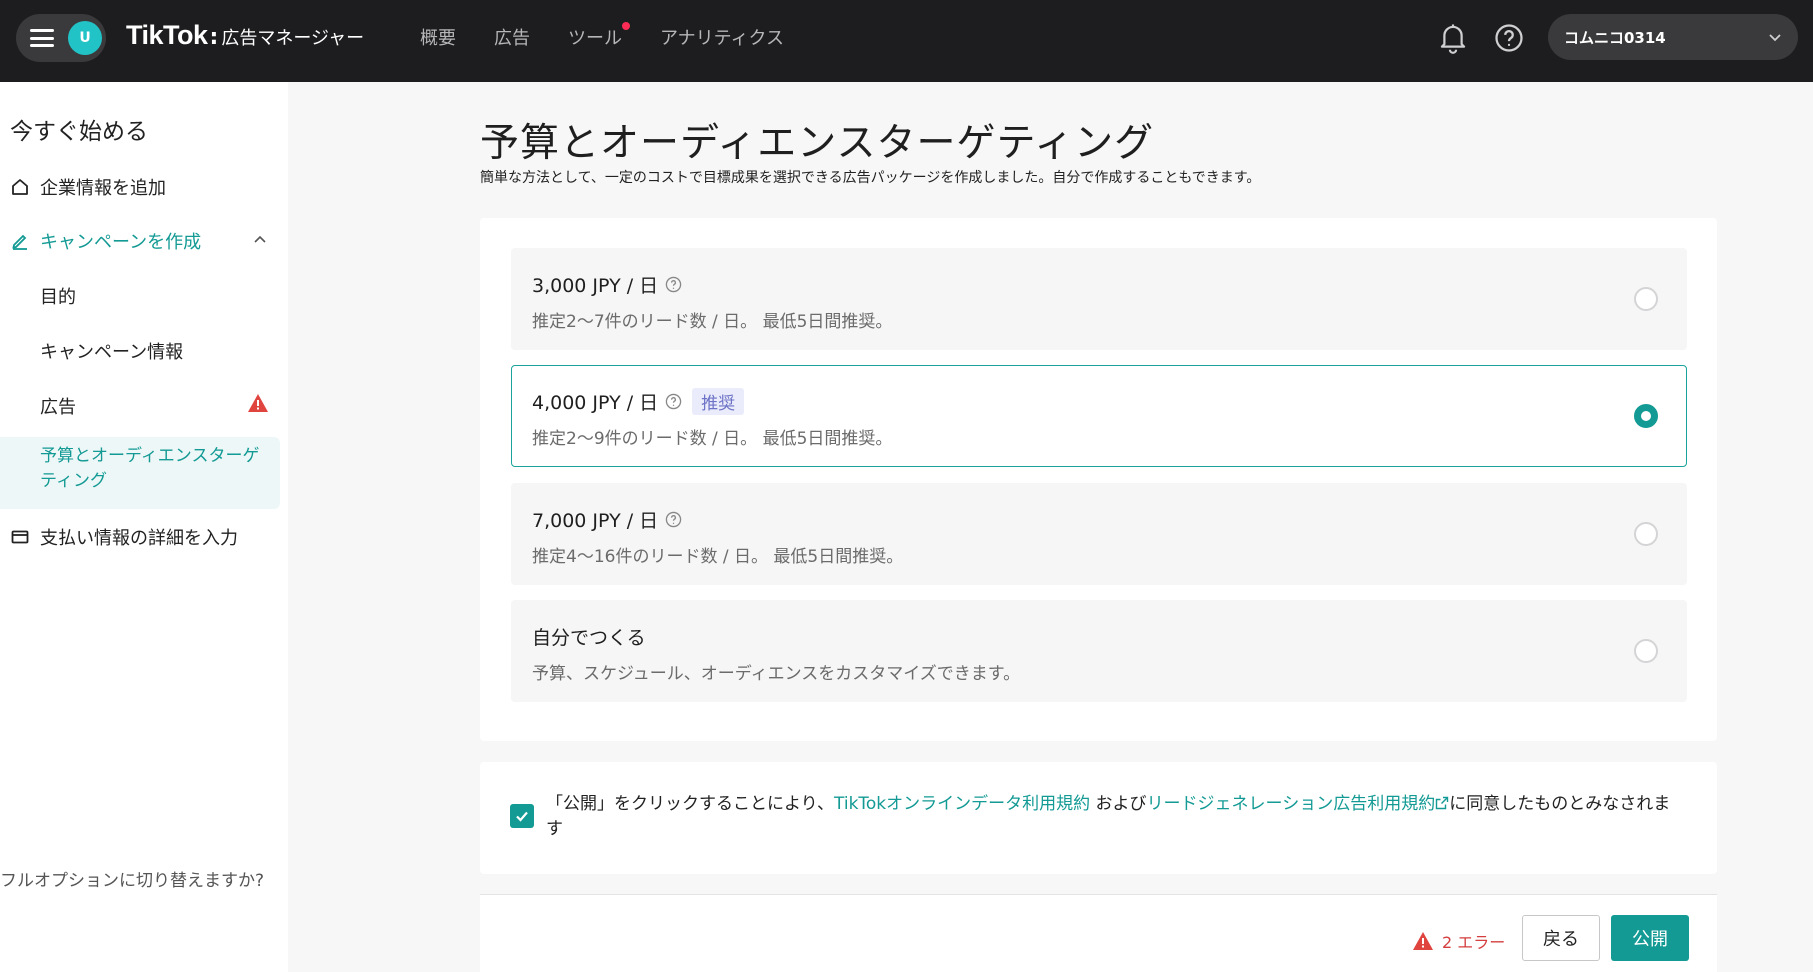 The image size is (1813, 972). What do you see at coordinates (157, 469) in the screenshot?
I see `sidebar-sub-budget-targeting: 予算とオーディエンスターゲティング` at bounding box center [157, 469].